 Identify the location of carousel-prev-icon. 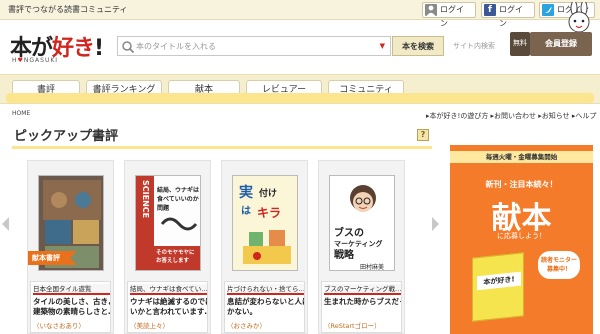
(5, 224).